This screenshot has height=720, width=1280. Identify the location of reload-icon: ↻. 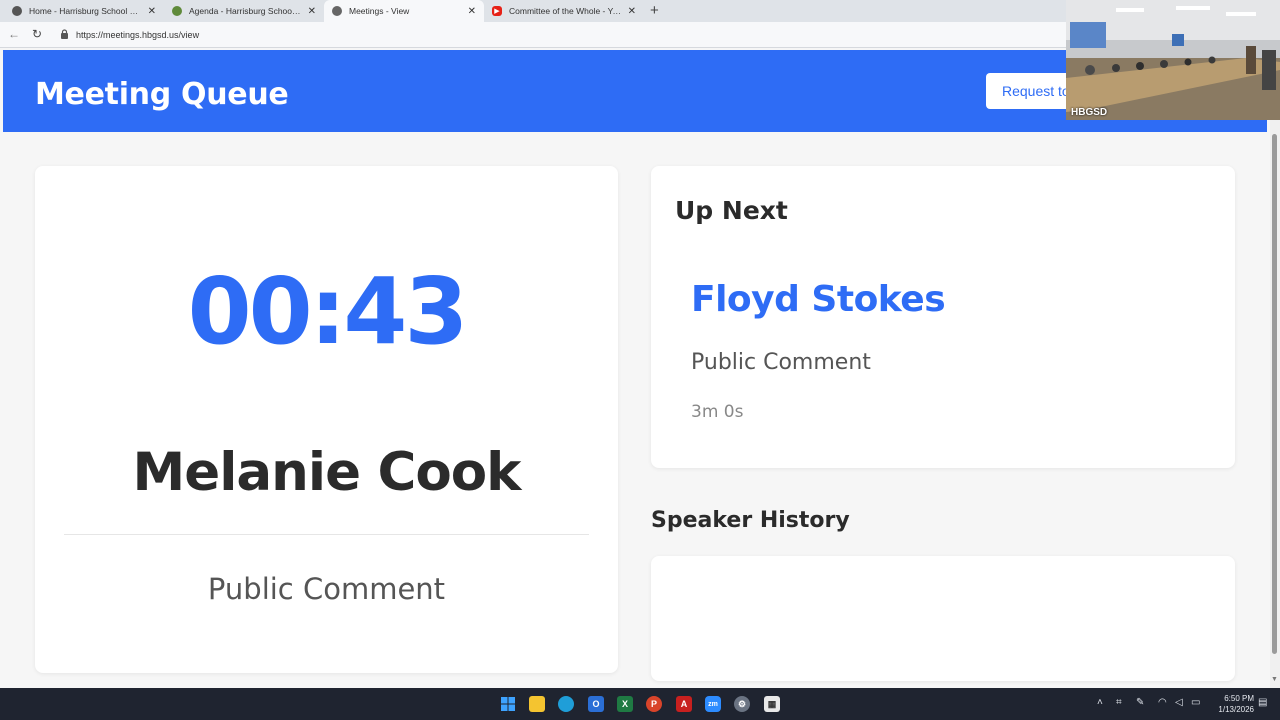
(37, 34).